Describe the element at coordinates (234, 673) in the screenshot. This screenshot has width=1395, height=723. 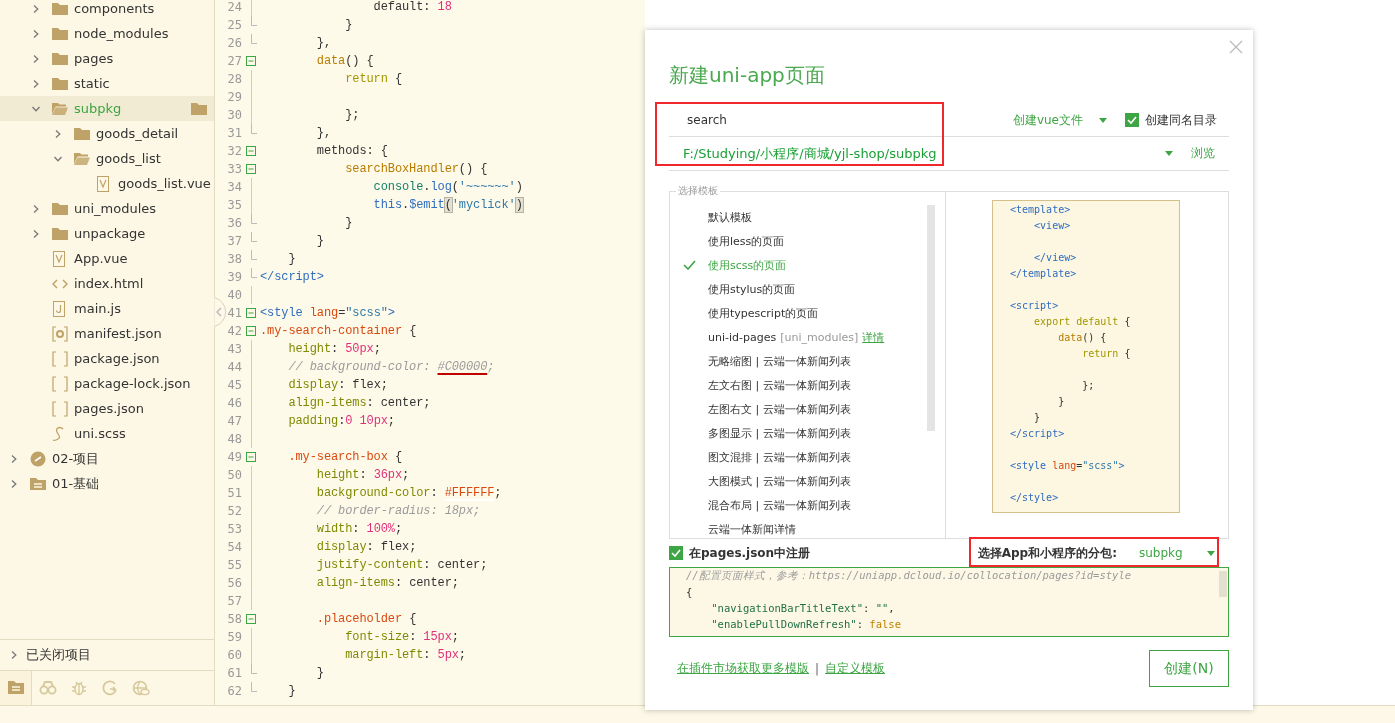
I see `line-number: 61` at that location.